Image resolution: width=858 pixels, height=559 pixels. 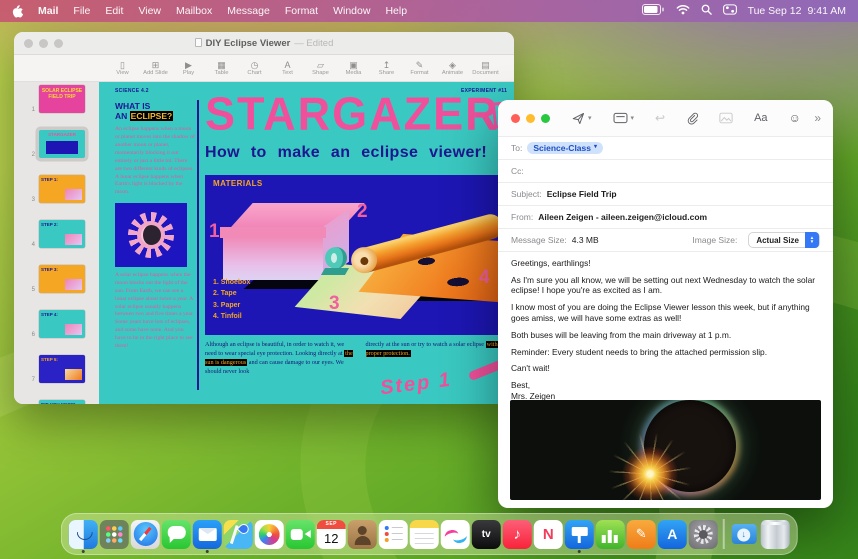 What do you see at coordinates (517, 534) in the screenshot?
I see `music-dock-icon: ♪` at bounding box center [517, 534].